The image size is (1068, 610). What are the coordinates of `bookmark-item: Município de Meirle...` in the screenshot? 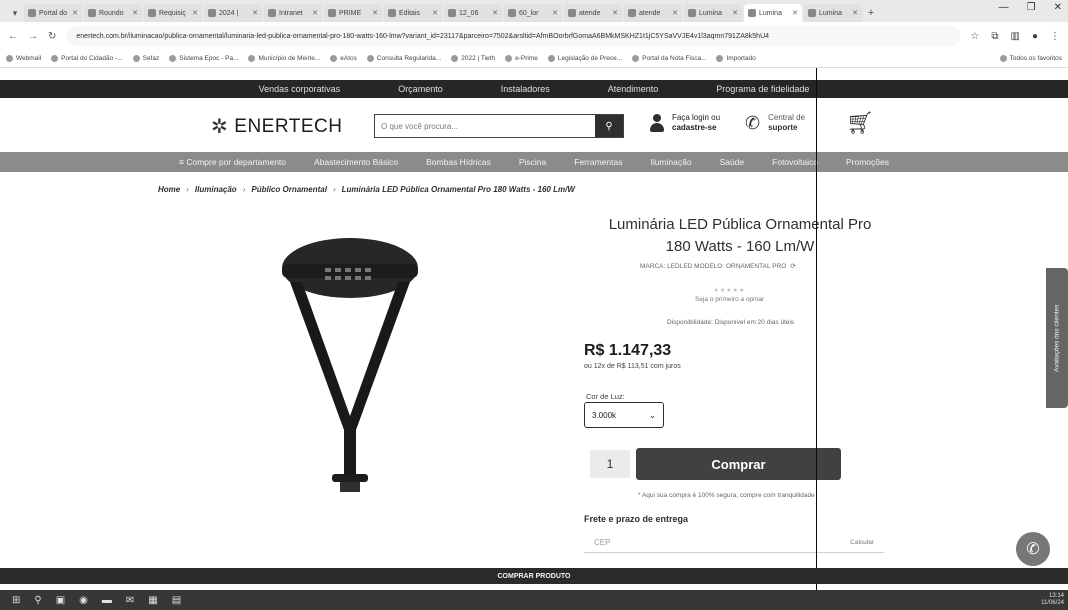 It's located at (284, 58).